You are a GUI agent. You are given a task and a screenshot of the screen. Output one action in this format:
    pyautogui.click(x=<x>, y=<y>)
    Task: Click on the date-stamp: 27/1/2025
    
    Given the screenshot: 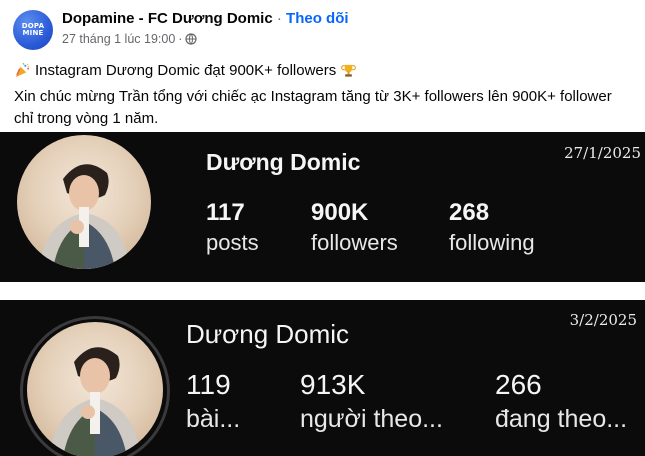 What is the action you would take?
    pyautogui.click(x=602, y=153)
    